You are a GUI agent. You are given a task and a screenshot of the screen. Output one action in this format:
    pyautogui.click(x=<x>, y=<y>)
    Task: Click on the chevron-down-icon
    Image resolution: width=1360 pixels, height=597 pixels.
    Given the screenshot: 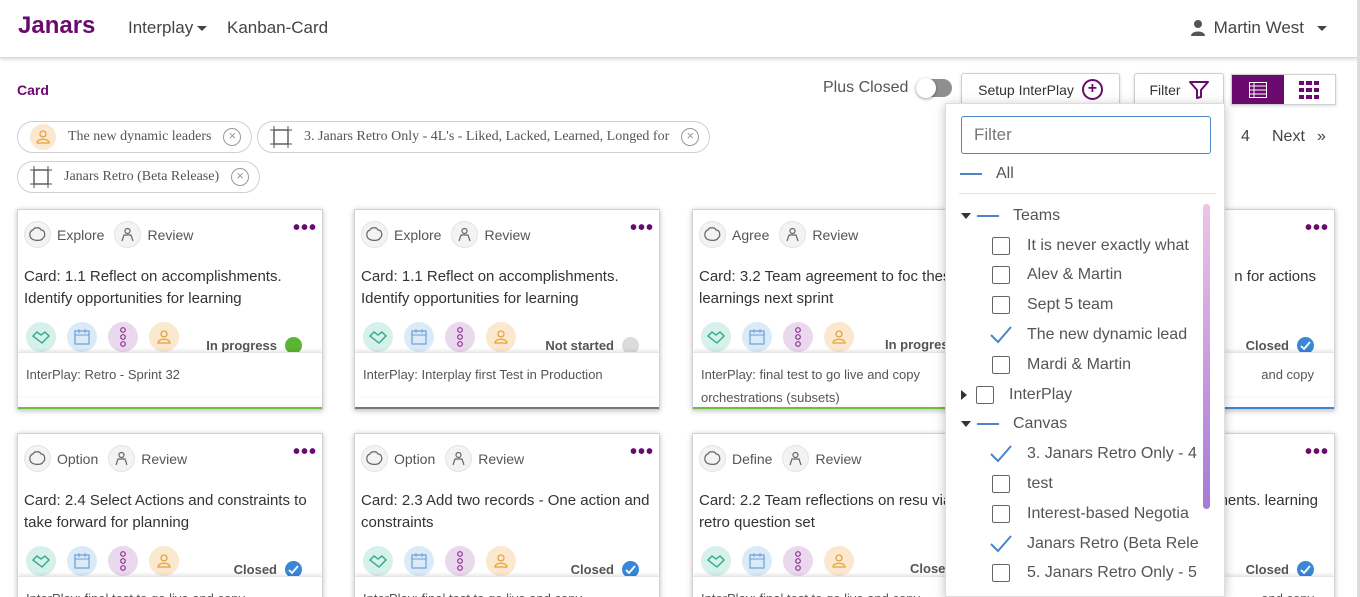 What is the action you would take?
    pyautogui.click(x=1322, y=28)
    